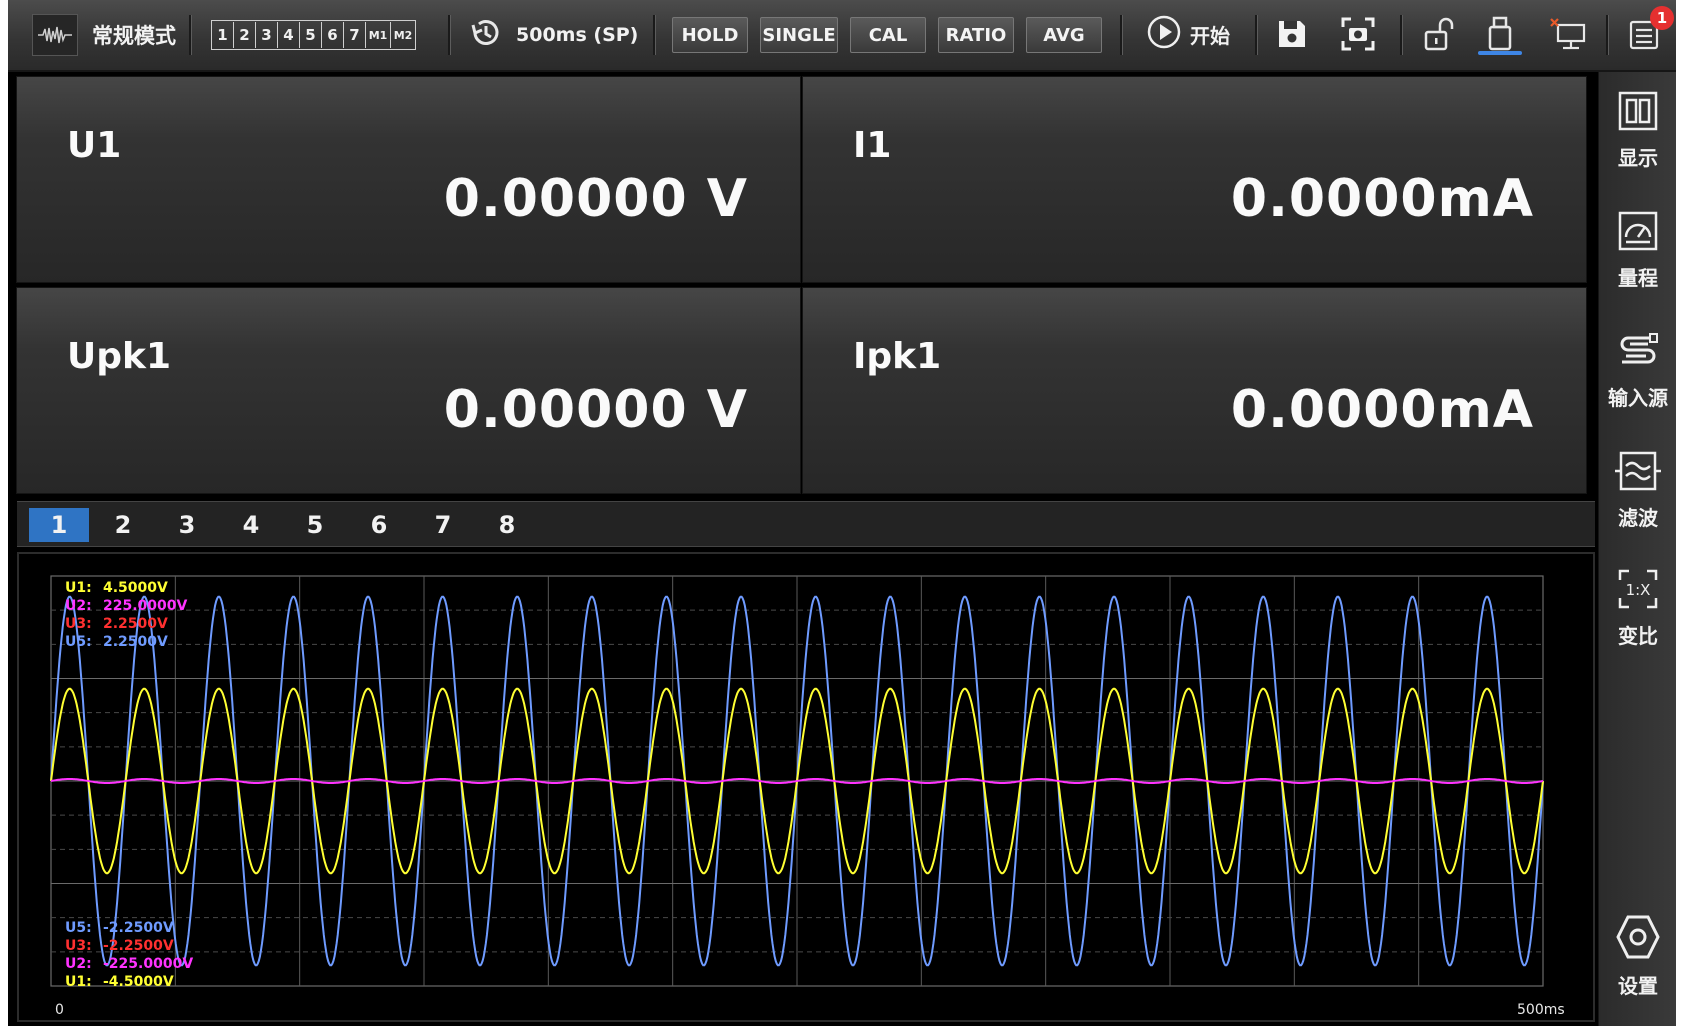  Describe the element at coordinates (1637, 549) in the screenshot. I see `right-sidebar: 显示 量程 输入源 滤波 1:X 变比 设置` at that location.